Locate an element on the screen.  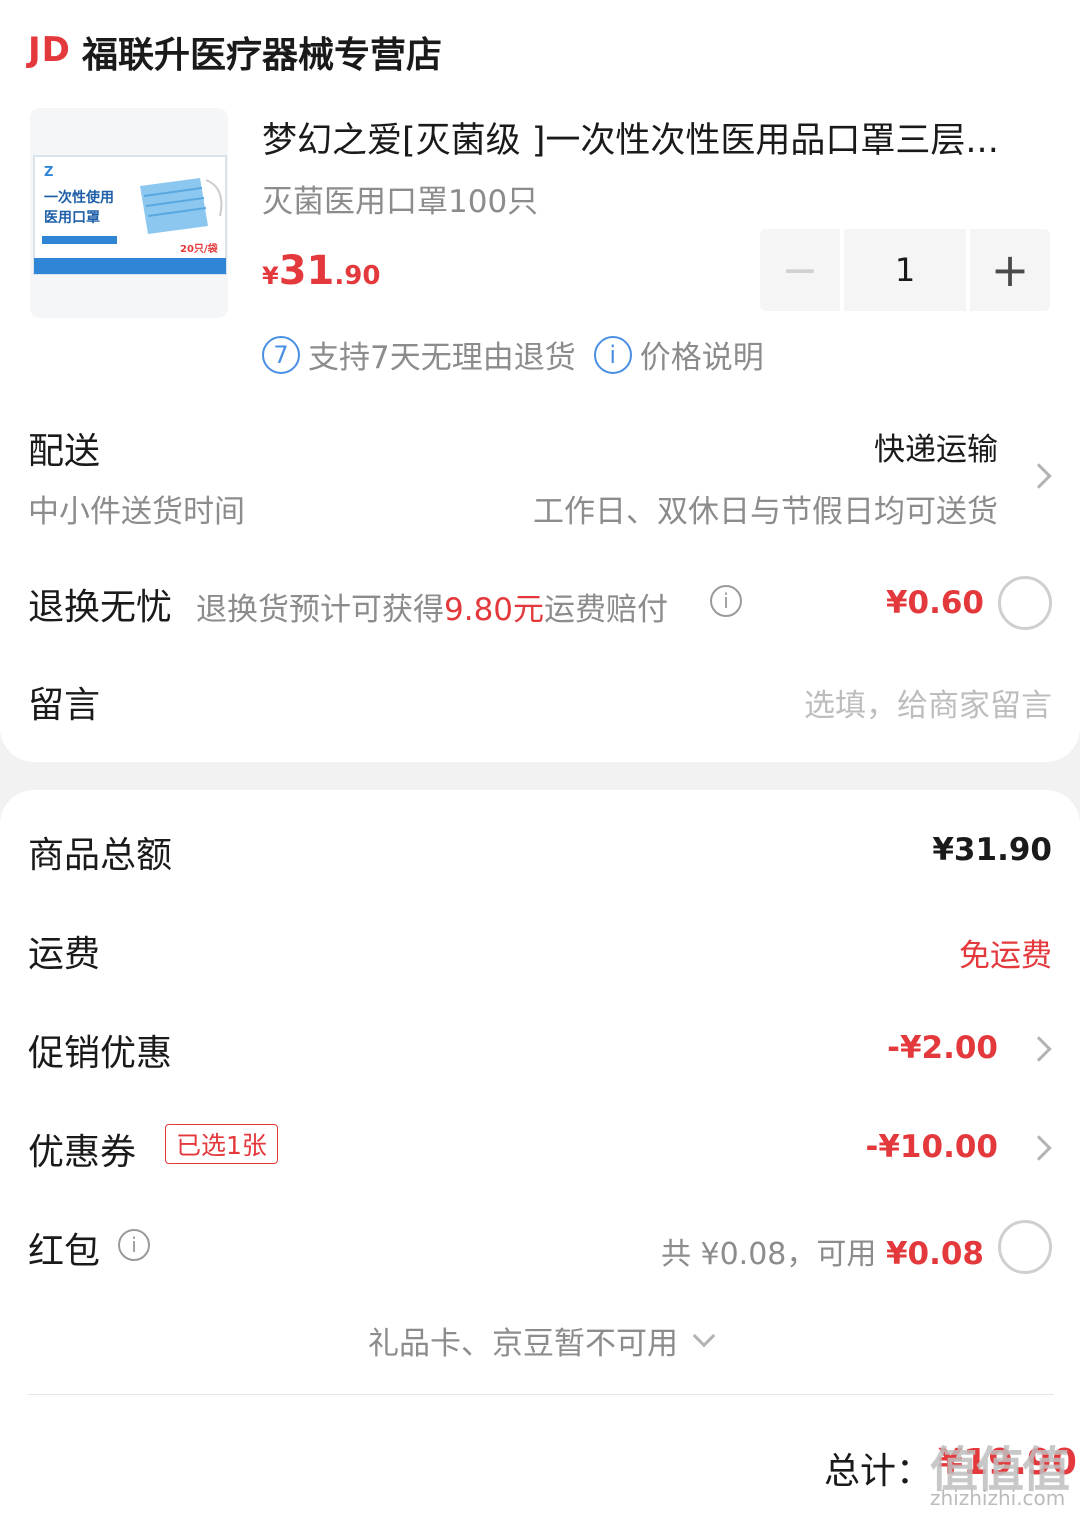
promo-value: -¥2.00 is located at coordinates (942, 1048).